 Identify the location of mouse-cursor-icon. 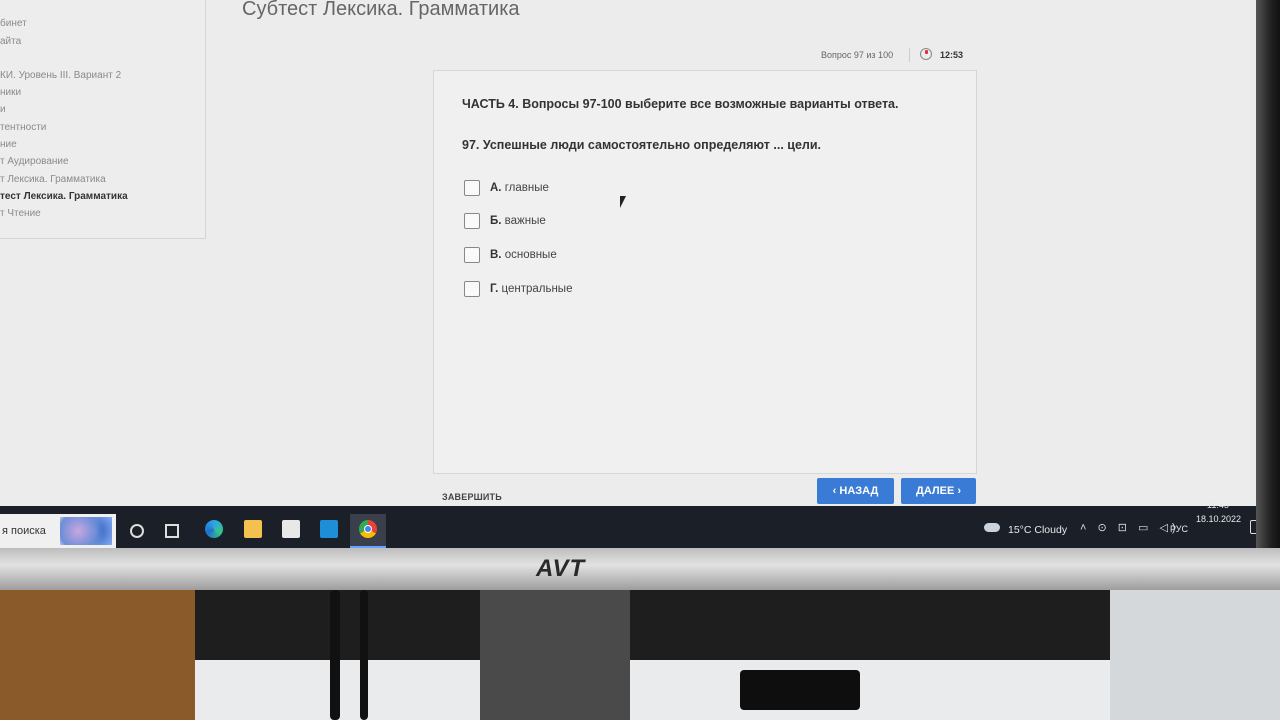
(623, 202).